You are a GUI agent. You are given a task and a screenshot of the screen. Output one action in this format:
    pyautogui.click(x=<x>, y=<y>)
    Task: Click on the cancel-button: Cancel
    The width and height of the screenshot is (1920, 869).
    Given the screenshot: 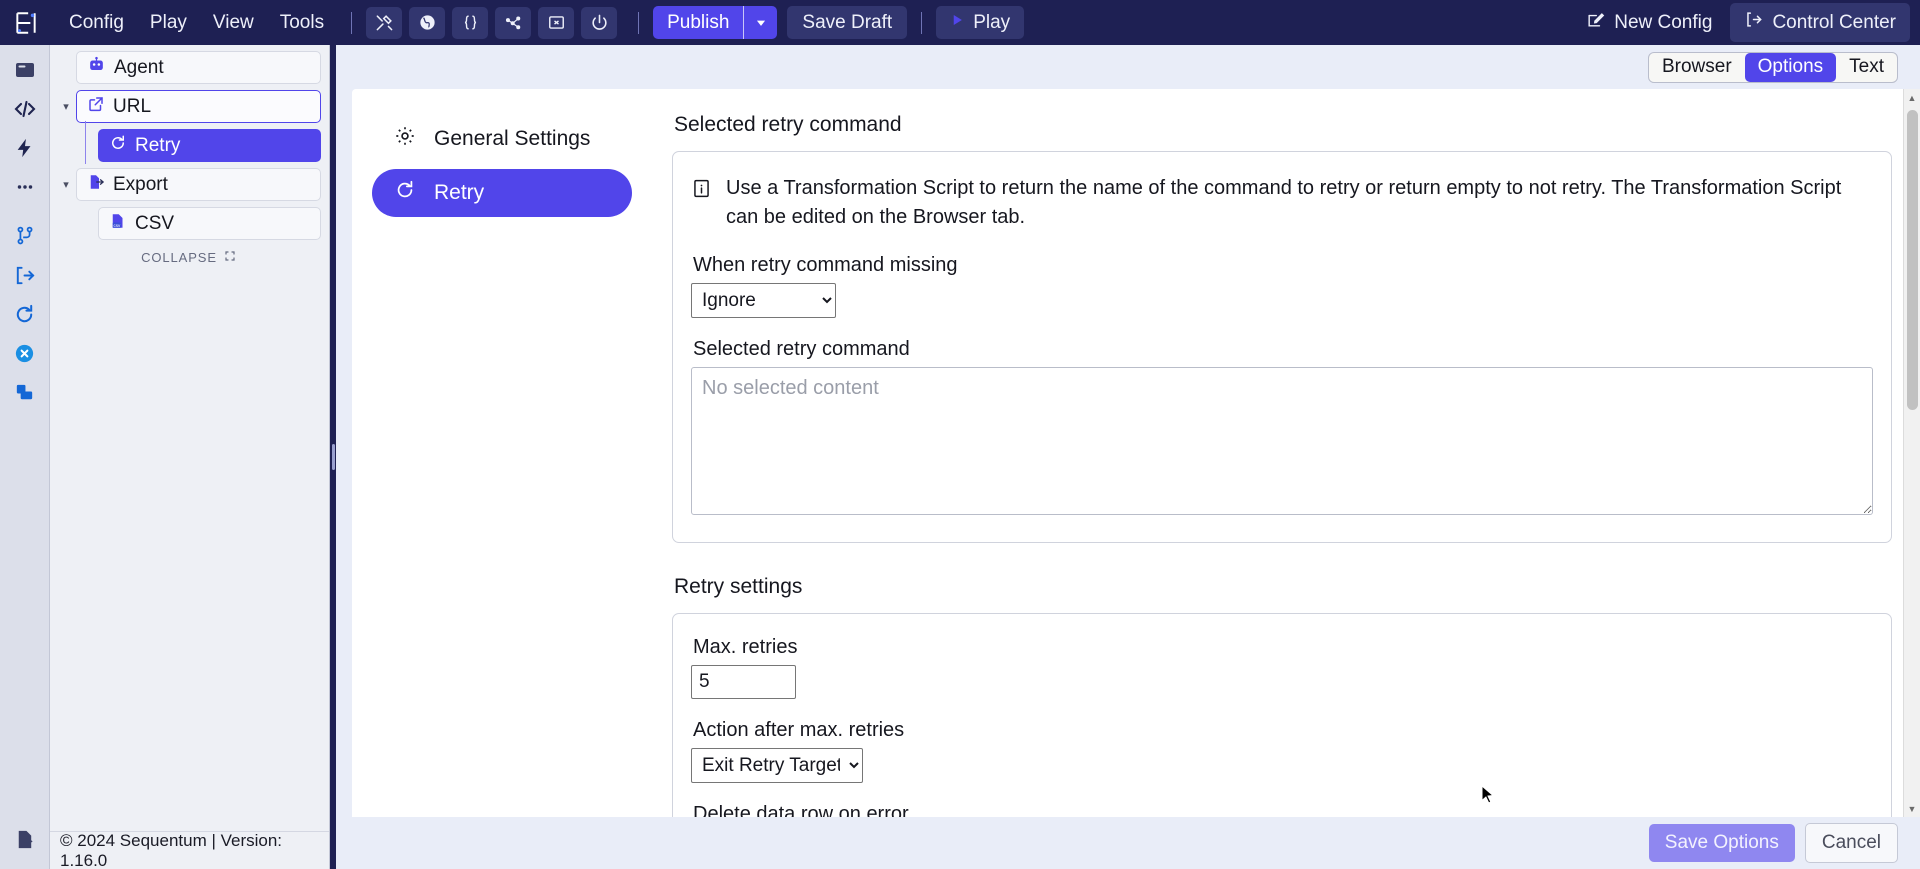 What is the action you would take?
    pyautogui.click(x=1851, y=843)
    